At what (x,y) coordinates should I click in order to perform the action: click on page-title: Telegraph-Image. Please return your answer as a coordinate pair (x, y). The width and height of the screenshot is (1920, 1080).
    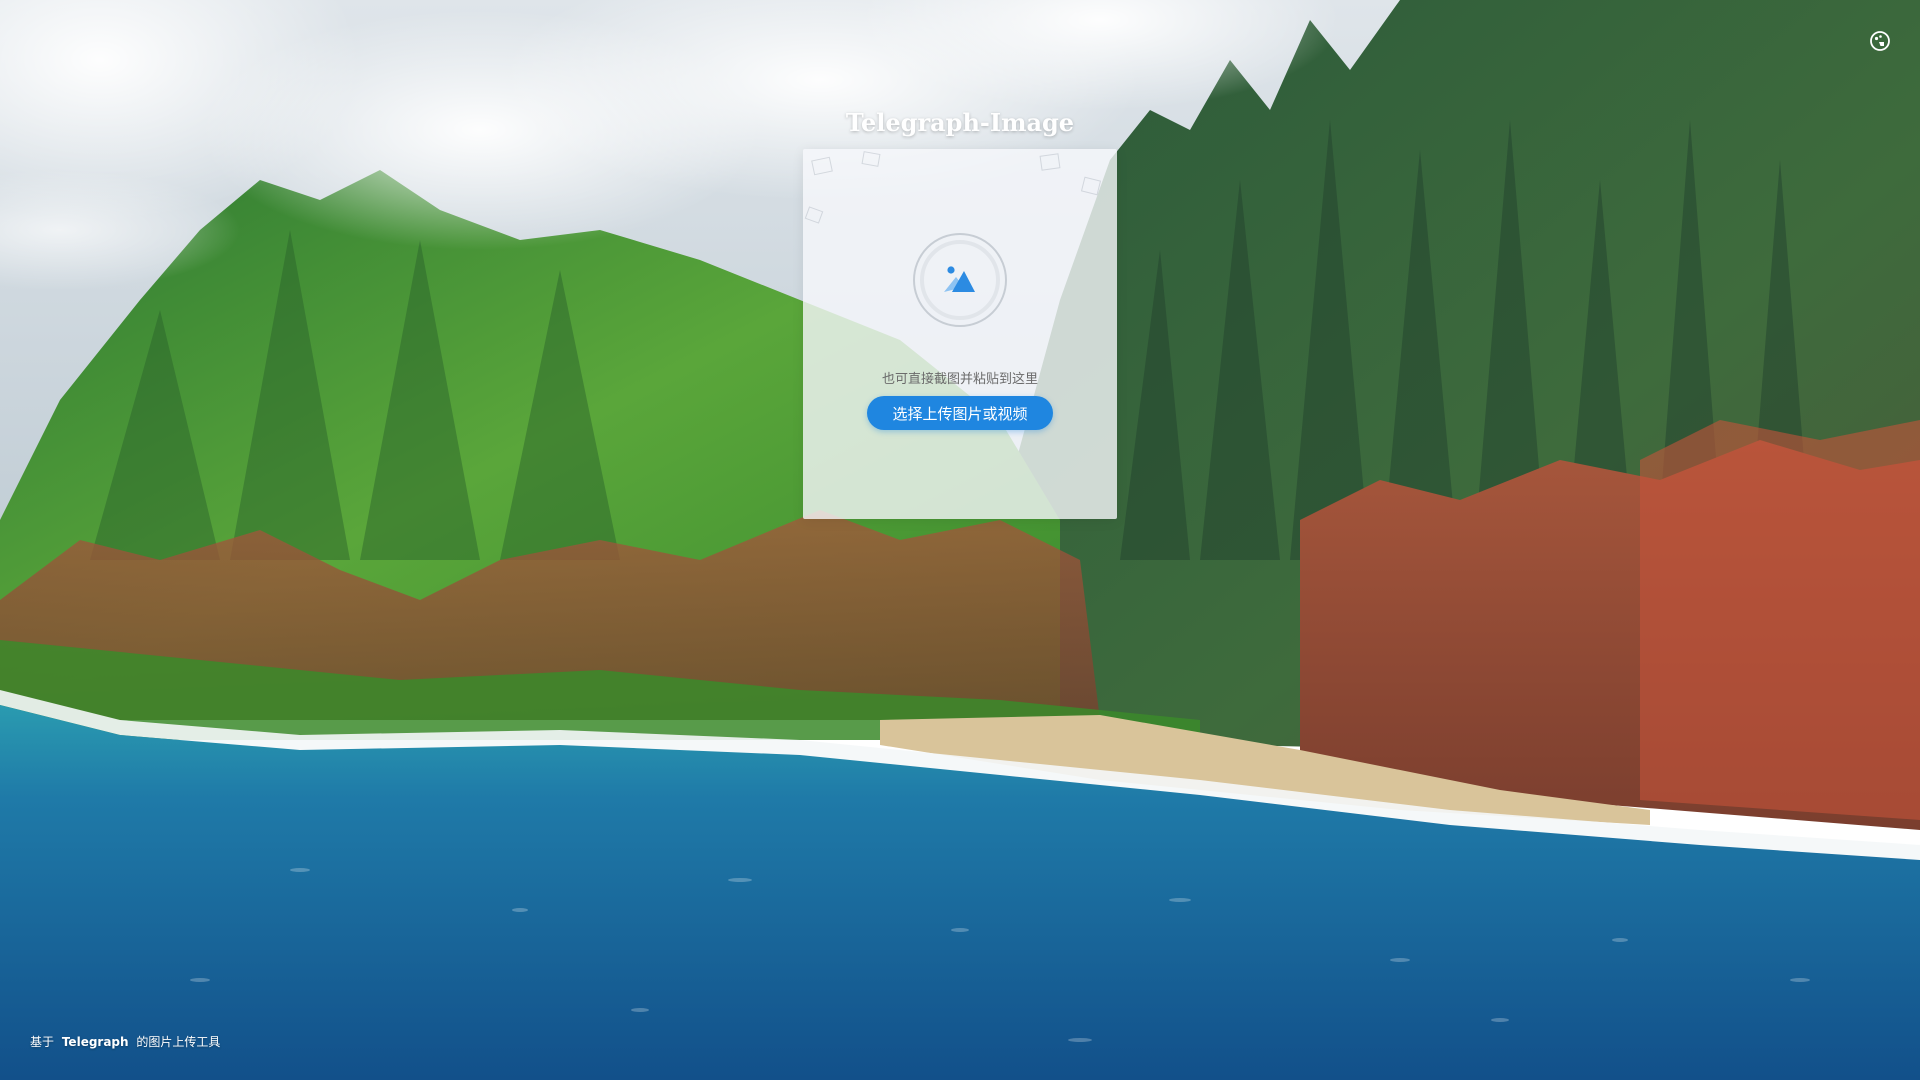
    Looking at the image, I should click on (960, 122).